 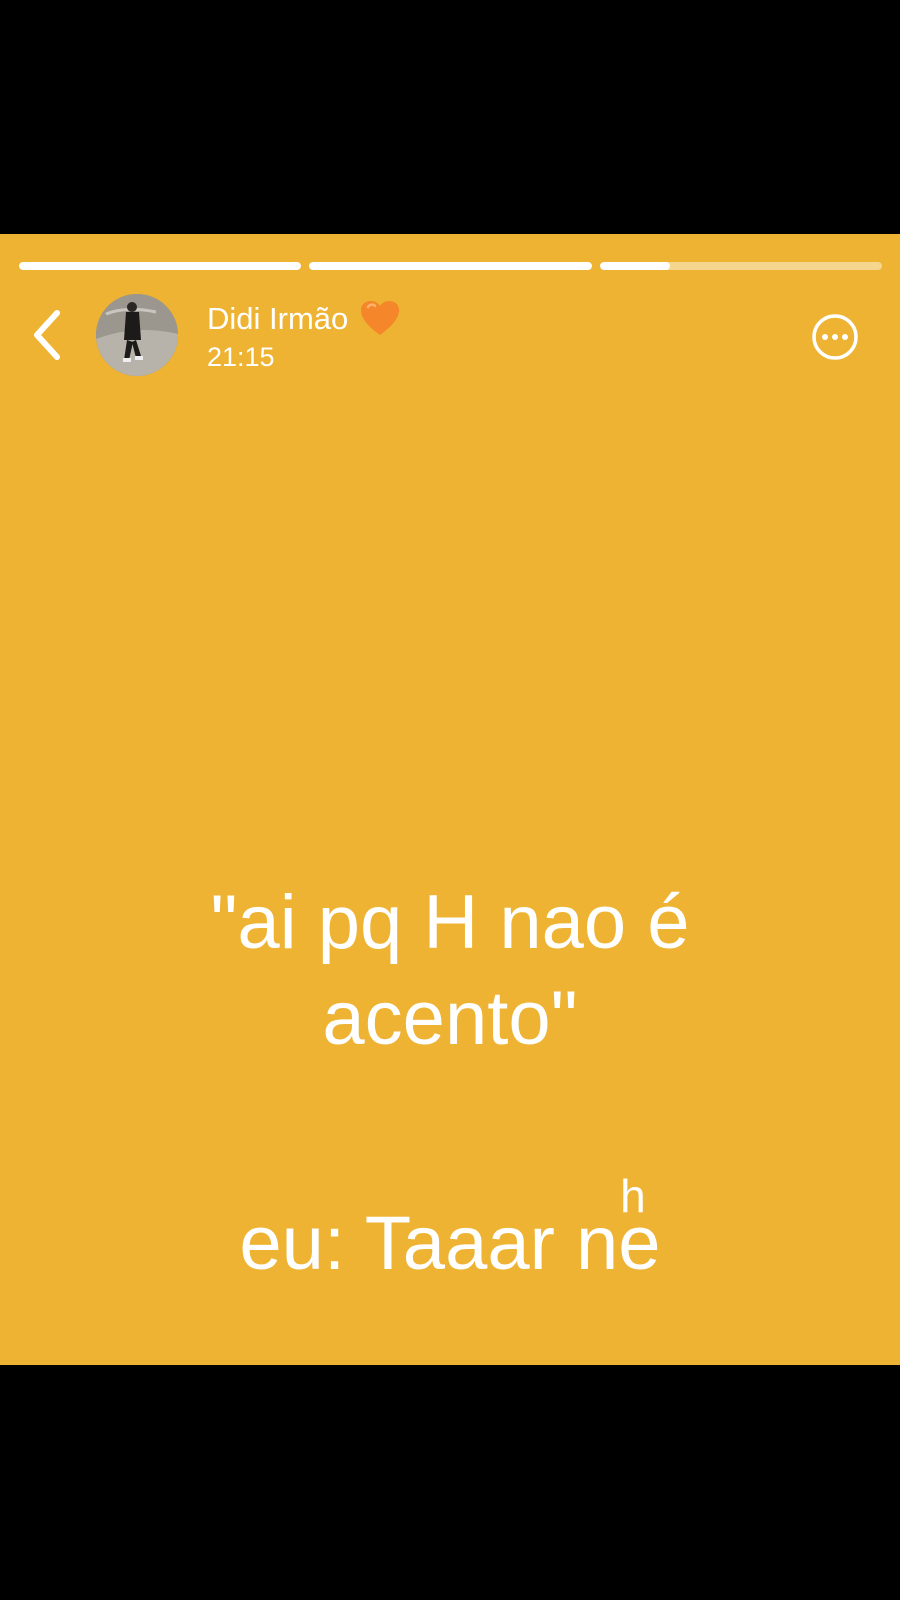 I want to click on avatar-photo, so click(x=137, y=335).